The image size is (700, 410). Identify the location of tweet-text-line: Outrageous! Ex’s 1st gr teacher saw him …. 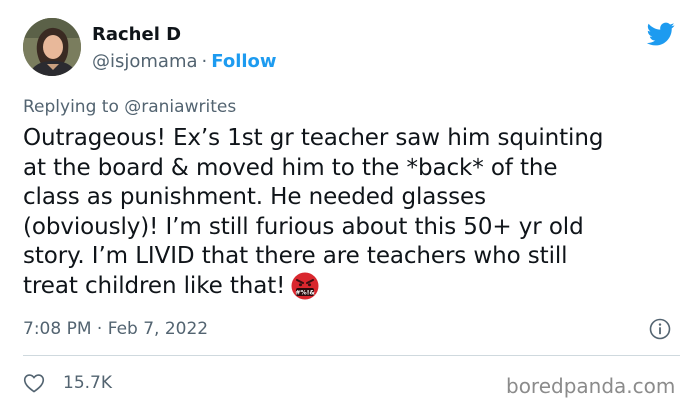
(313, 138).